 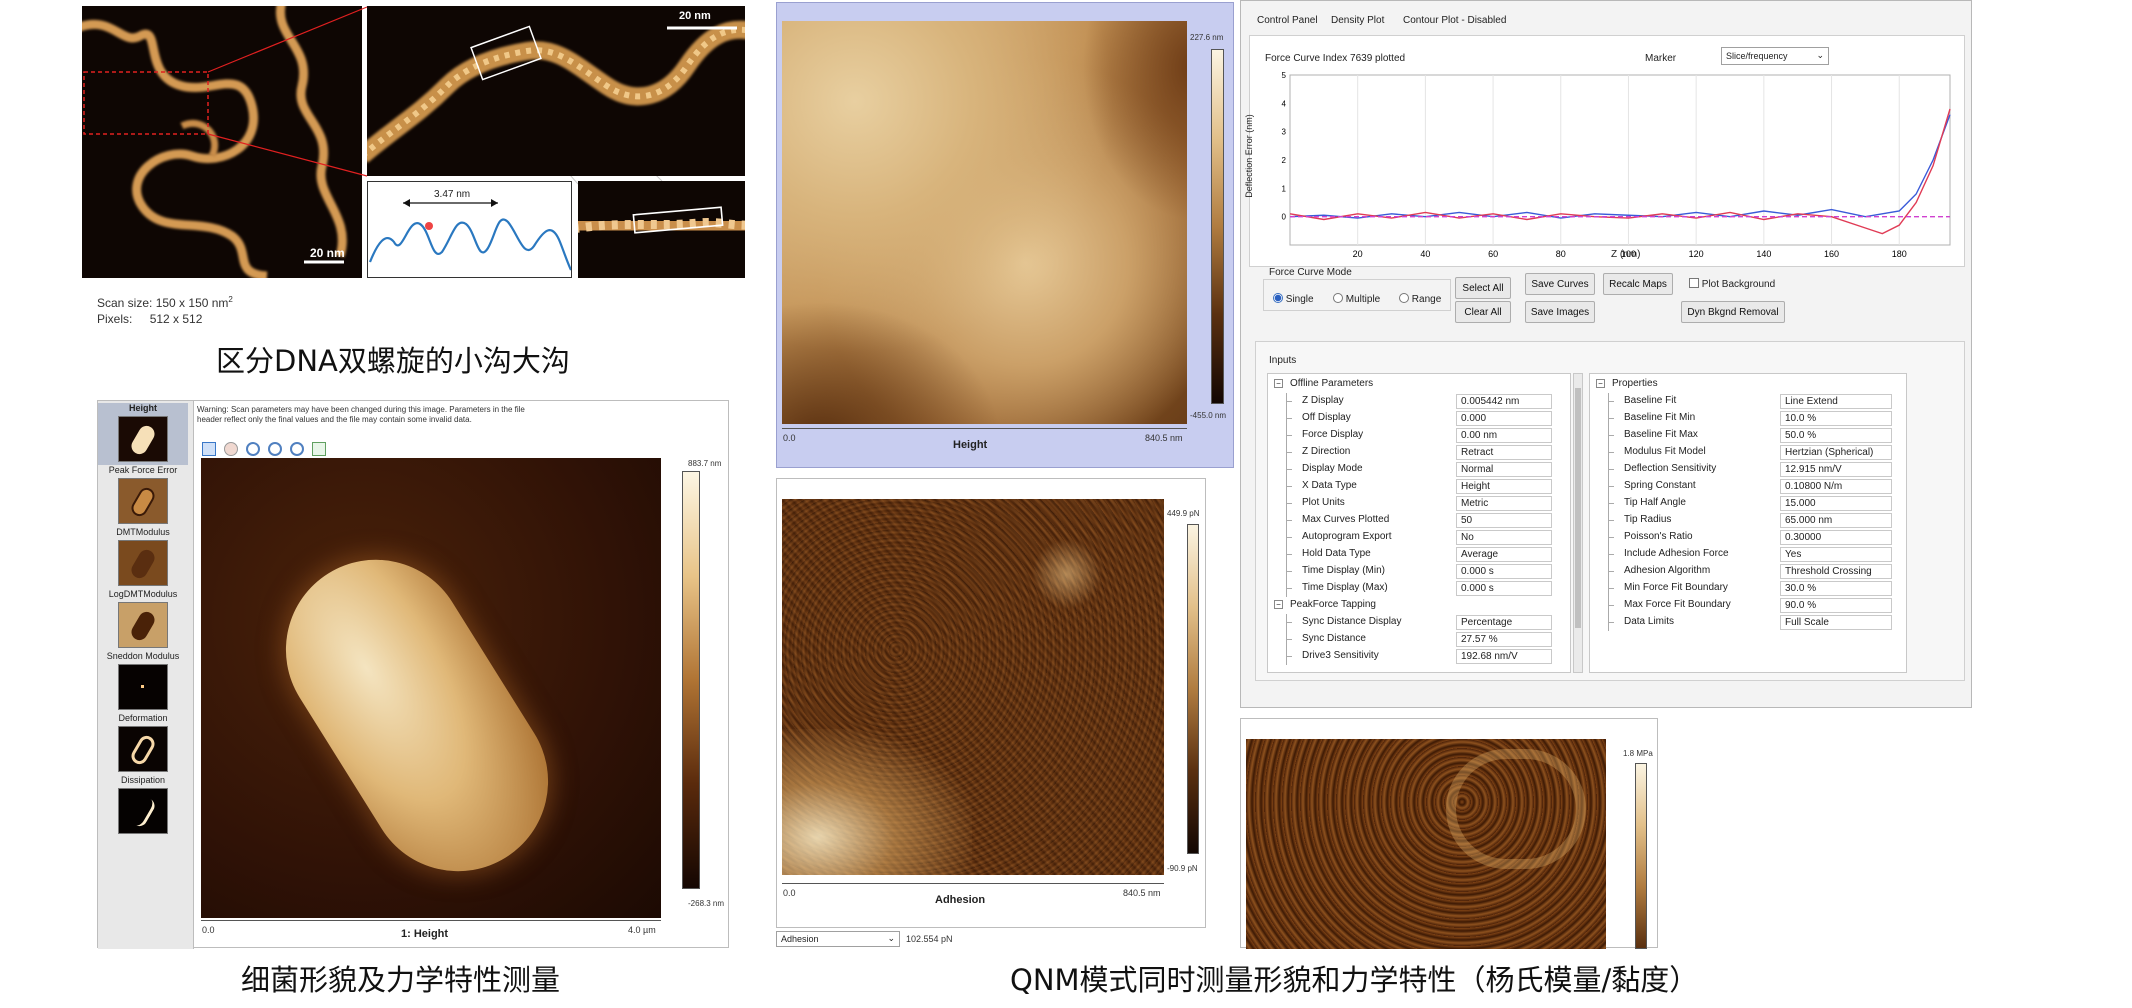 I want to click on properties-header-row: − Properties, so click(x=1745, y=384).